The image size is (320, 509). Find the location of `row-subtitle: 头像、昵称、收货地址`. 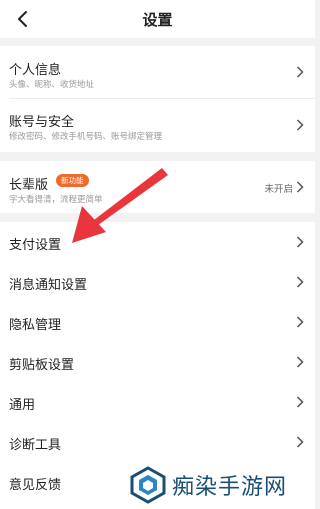

row-subtitle: 头像、昵称、收货地址 is located at coordinates (52, 85).